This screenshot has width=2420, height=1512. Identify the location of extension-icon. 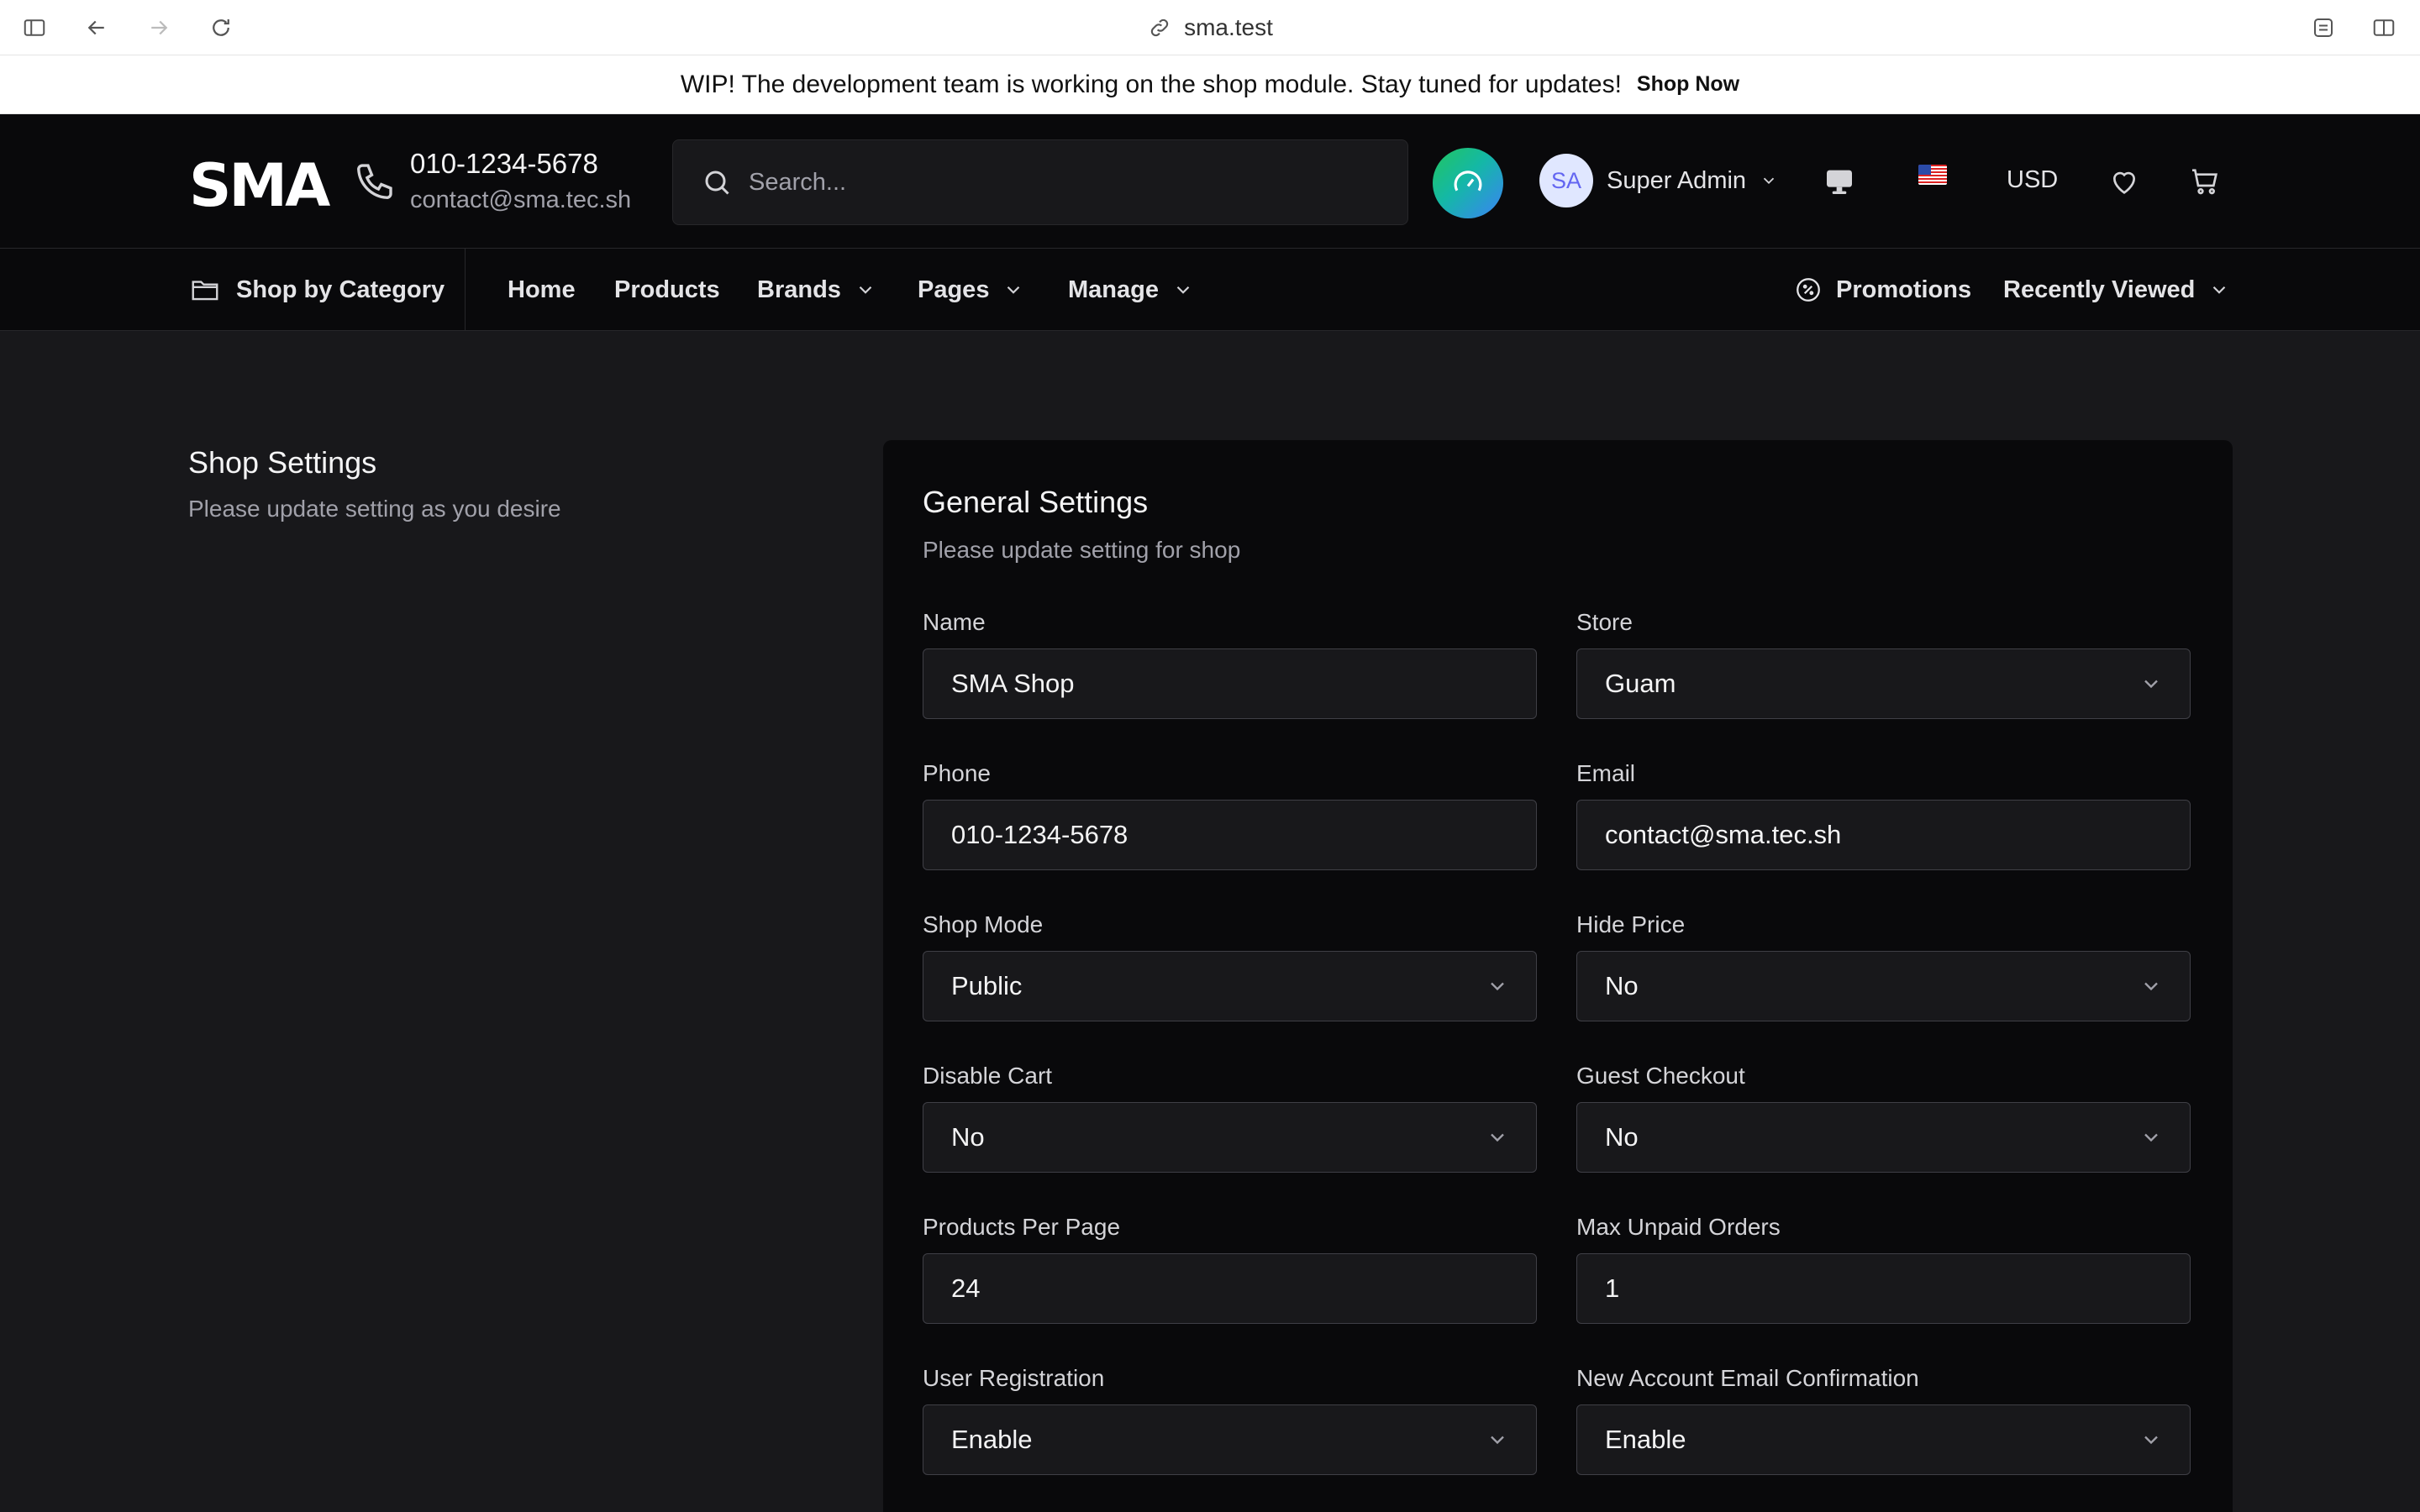
(2324, 27).